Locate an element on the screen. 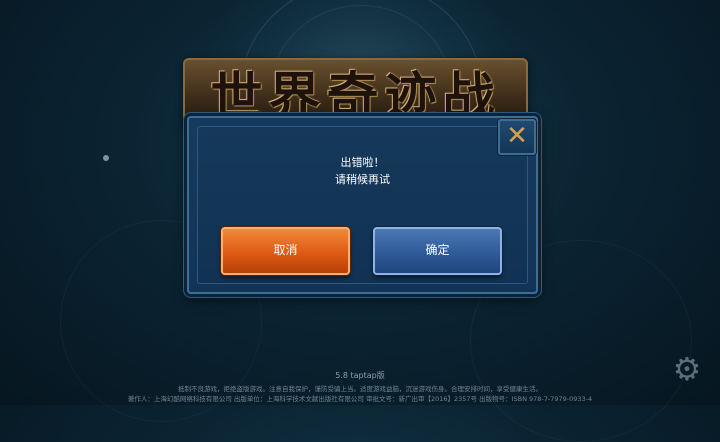  error-message-detail: 请稍候再试 is located at coordinates (362, 179).